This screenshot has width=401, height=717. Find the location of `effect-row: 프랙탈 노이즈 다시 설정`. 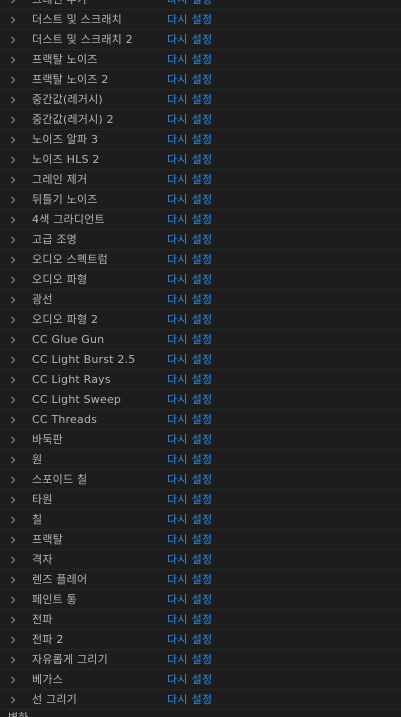

effect-row: 프랙탈 노이즈 다시 설정 is located at coordinates (200, 60).